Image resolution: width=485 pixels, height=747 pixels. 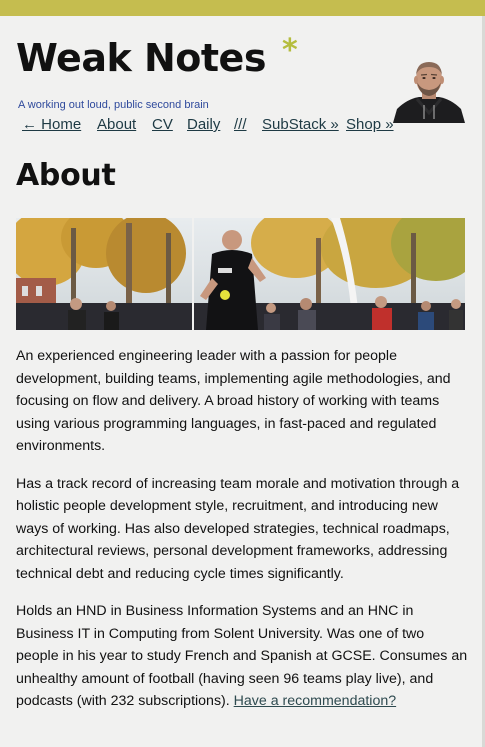 I want to click on top-accent-bar, so click(x=242, y=8).